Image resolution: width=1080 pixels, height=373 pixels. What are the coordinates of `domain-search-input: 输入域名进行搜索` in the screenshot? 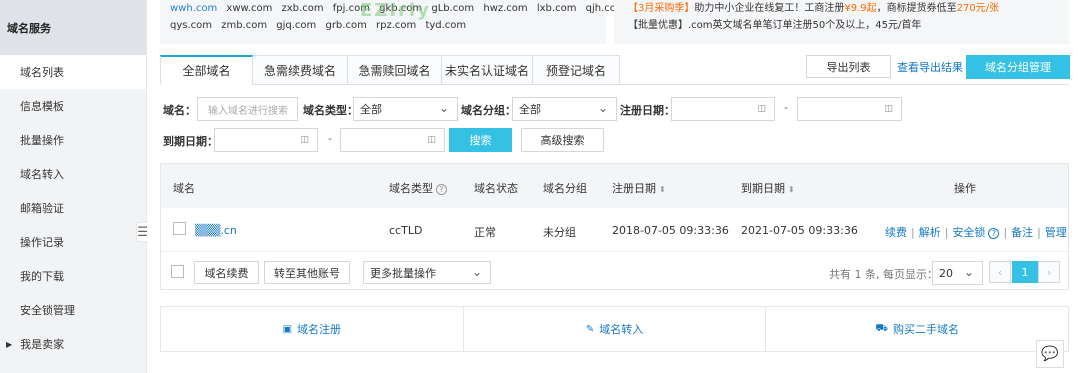 It's located at (247, 109).